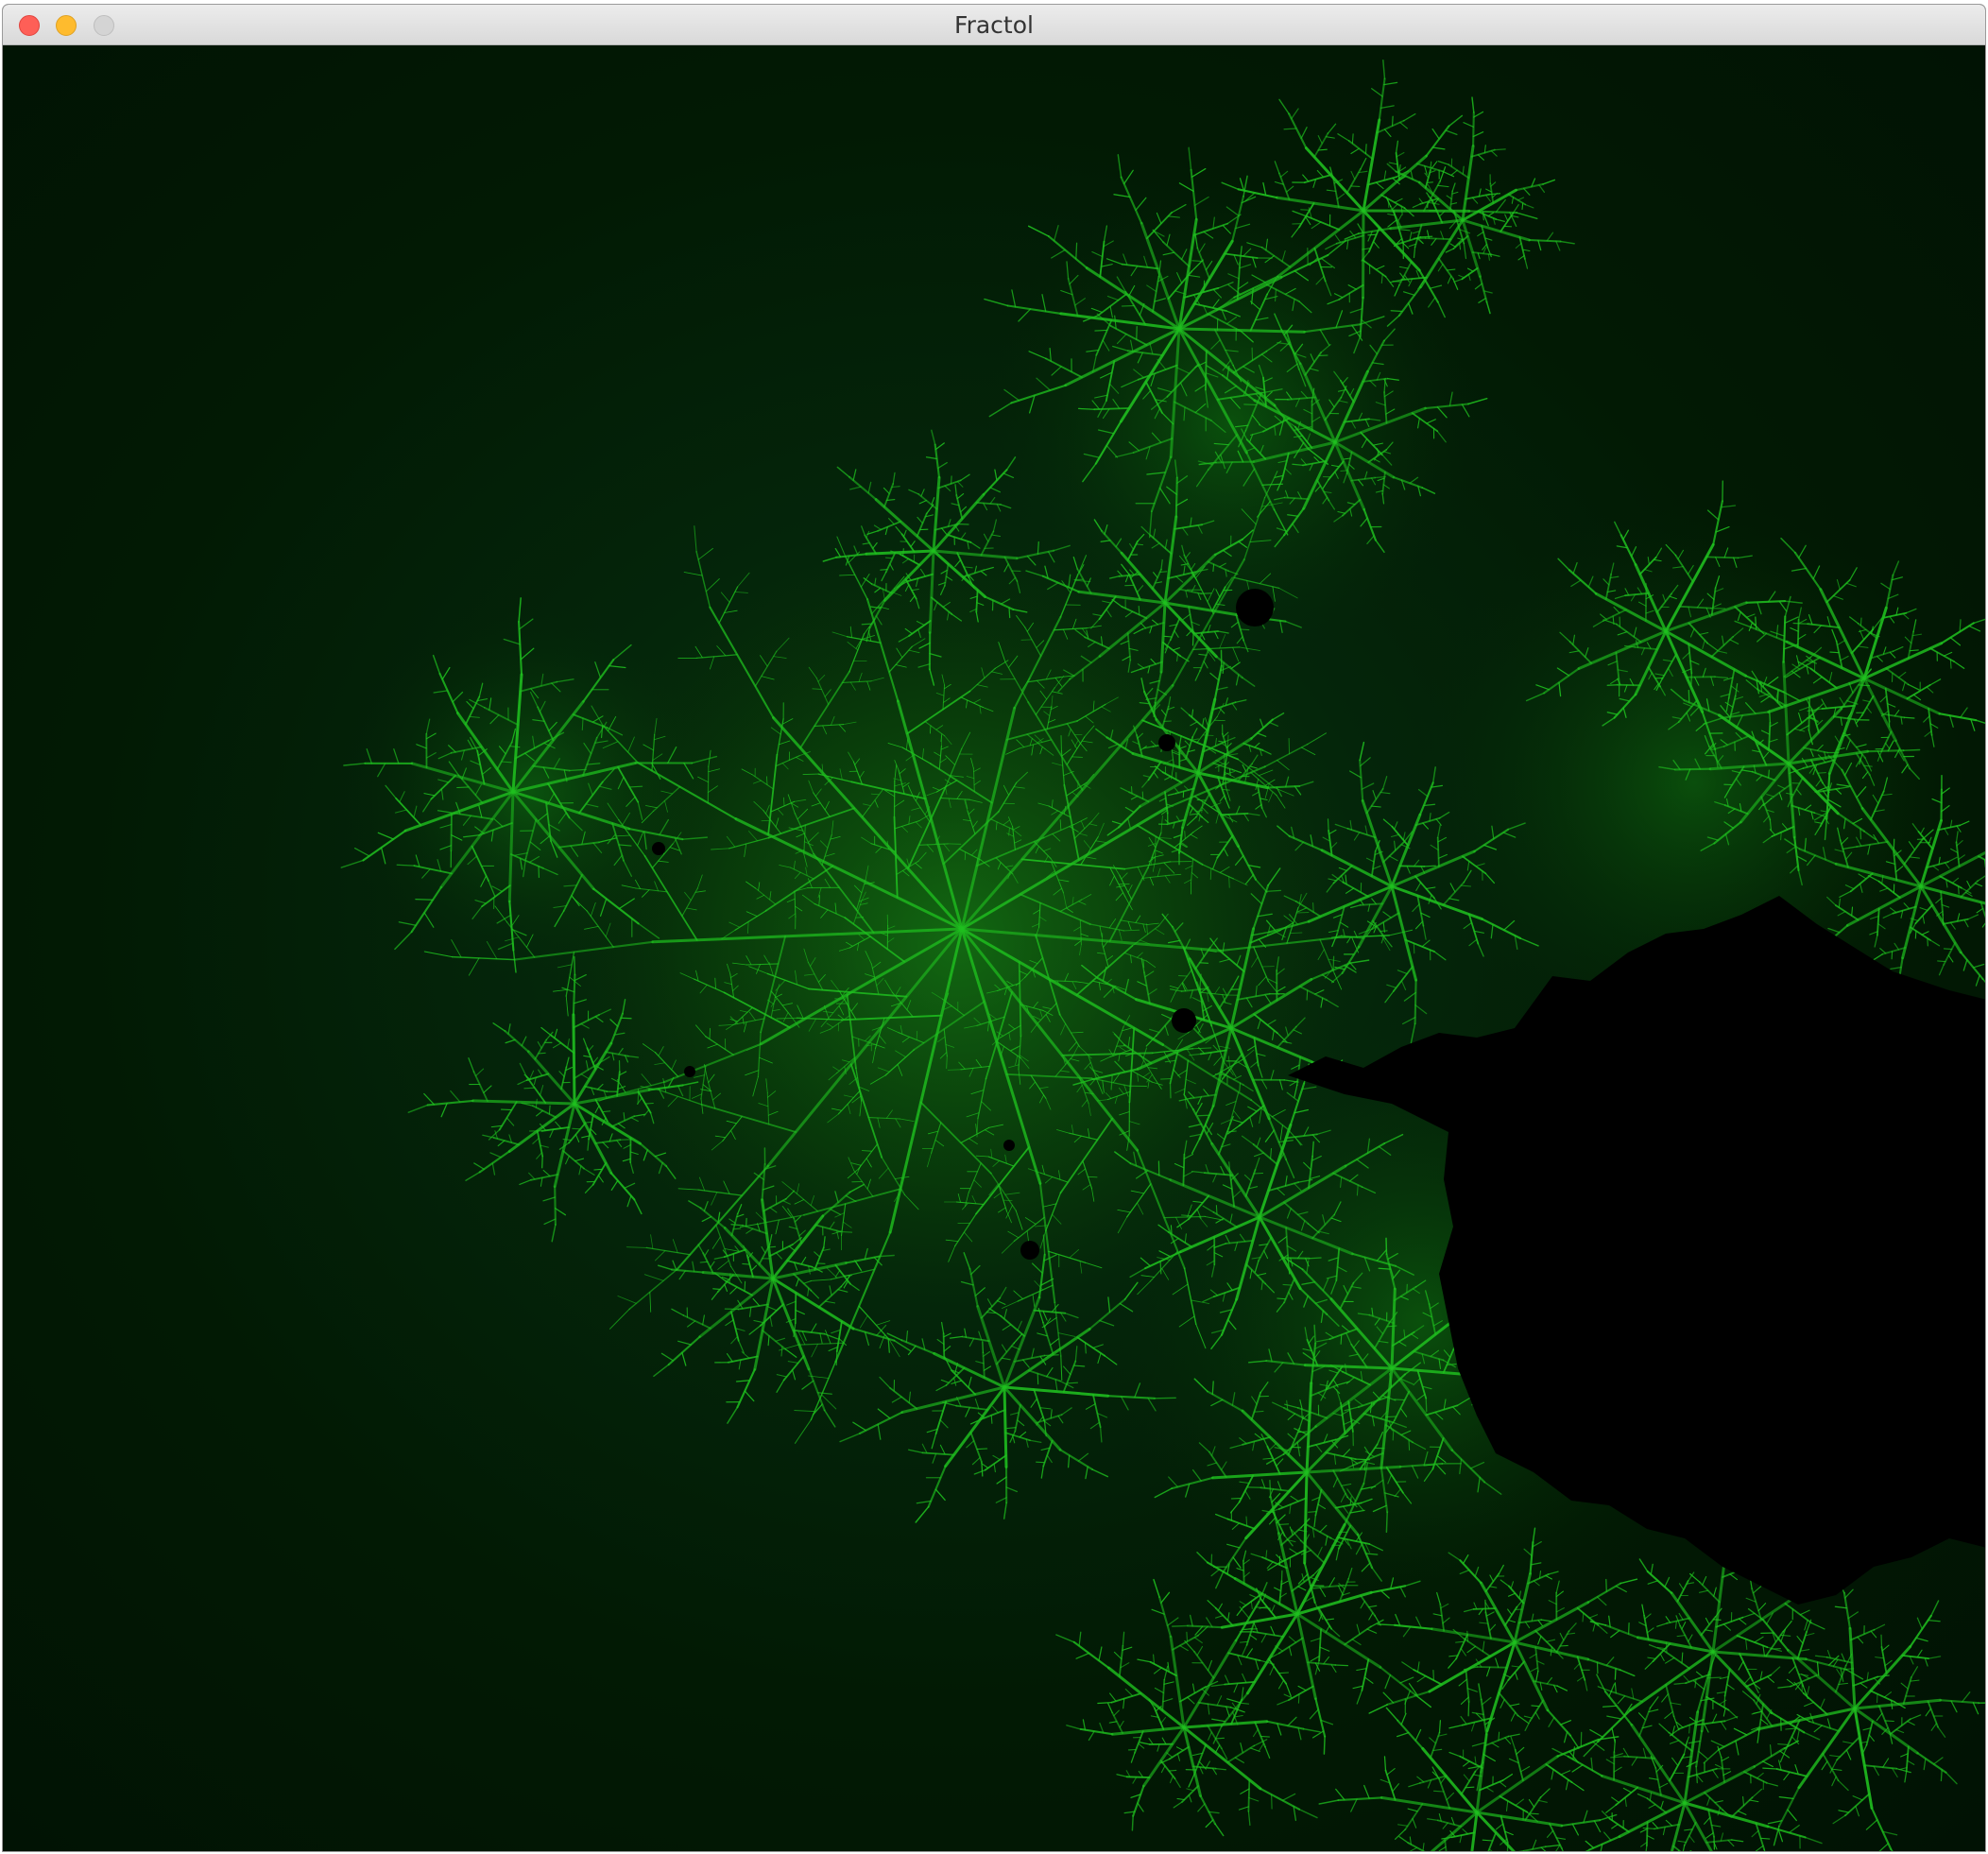 The height and width of the screenshot is (1854, 1988). I want to click on window-title: Fractol, so click(994, 25).